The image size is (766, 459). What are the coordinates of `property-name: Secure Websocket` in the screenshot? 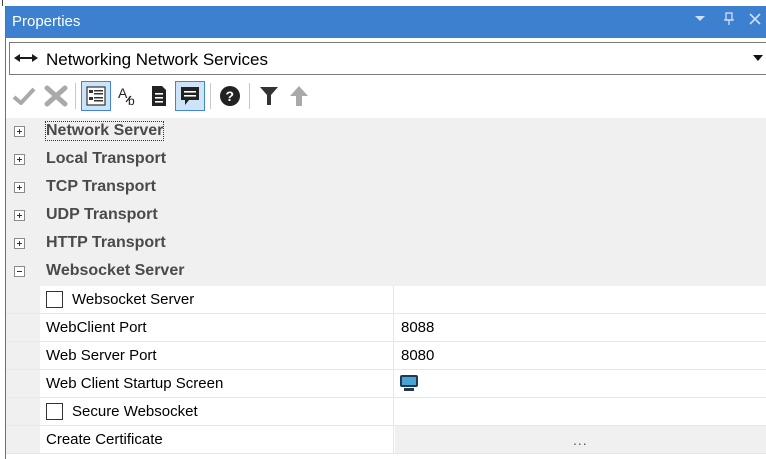 It's located at (135, 411).